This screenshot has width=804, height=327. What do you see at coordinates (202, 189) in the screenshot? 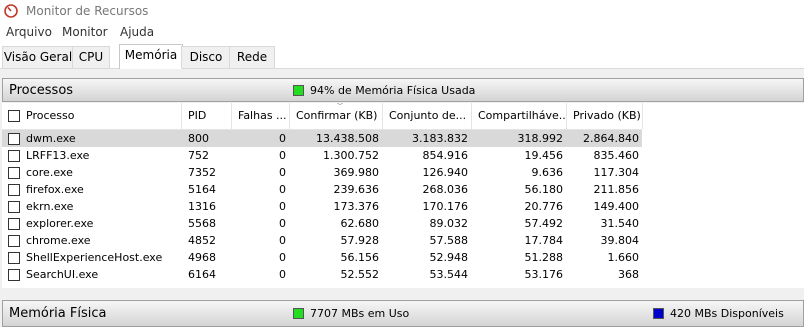
I see `cell-pid: 5164` at bounding box center [202, 189].